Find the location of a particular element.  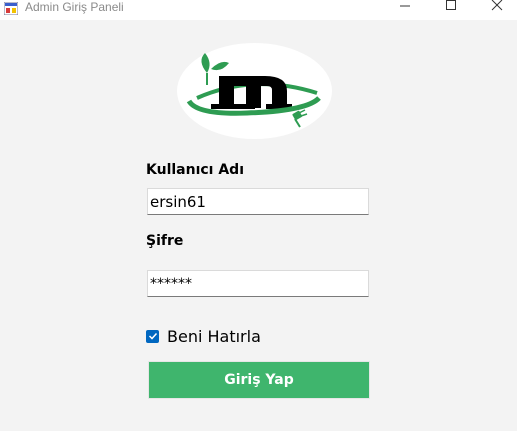

logo-plug is located at coordinates (300, 118).